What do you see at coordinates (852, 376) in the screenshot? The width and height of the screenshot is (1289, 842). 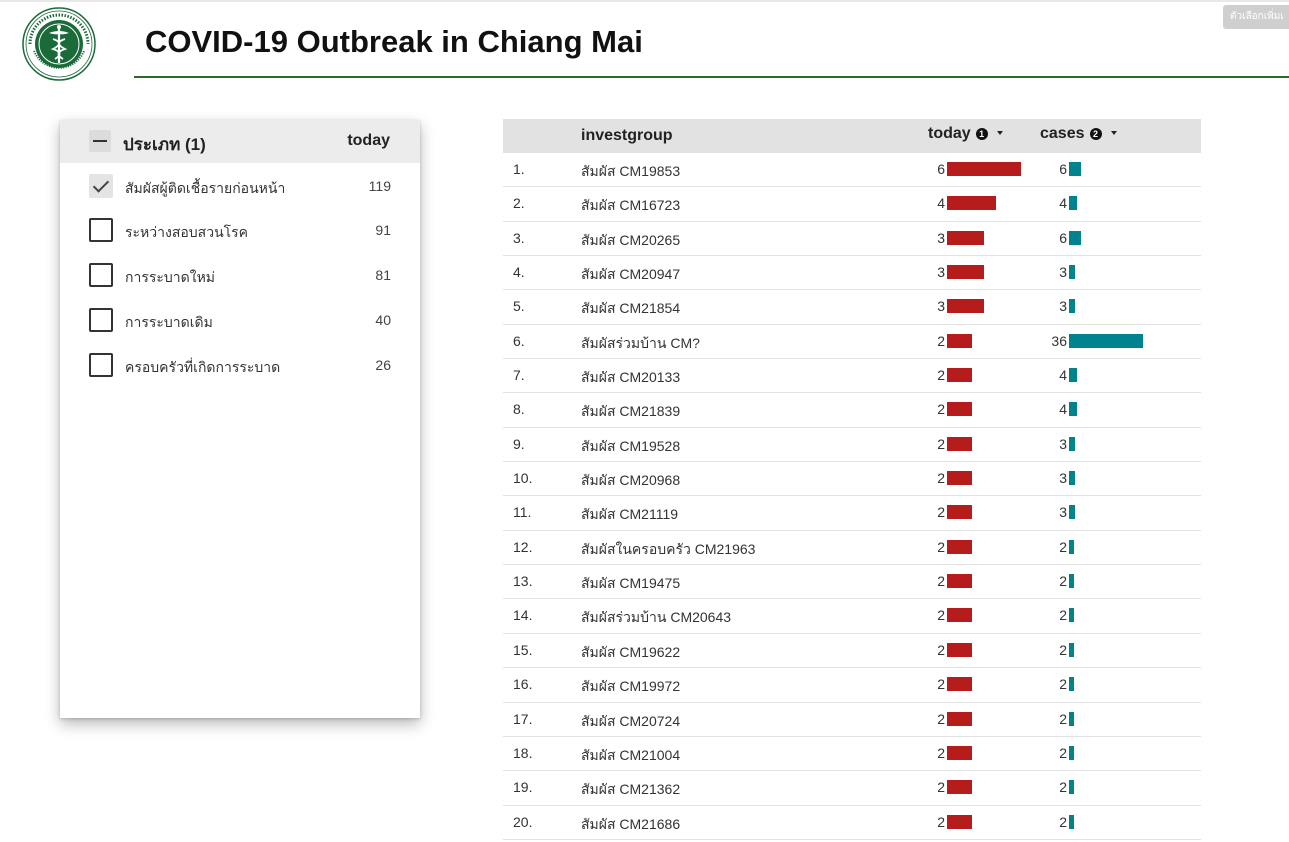 I see `table-row: 7. สัมผัส CM20133 2 4` at bounding box center [852, 376].